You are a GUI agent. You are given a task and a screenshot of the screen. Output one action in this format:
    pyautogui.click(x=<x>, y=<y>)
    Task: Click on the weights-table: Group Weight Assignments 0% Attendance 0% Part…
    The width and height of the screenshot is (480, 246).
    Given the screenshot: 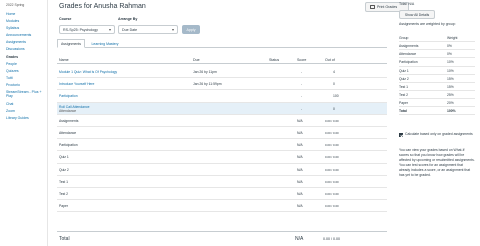 What is the action you would take?
    pyautogui.click(x=437, y=75)
    